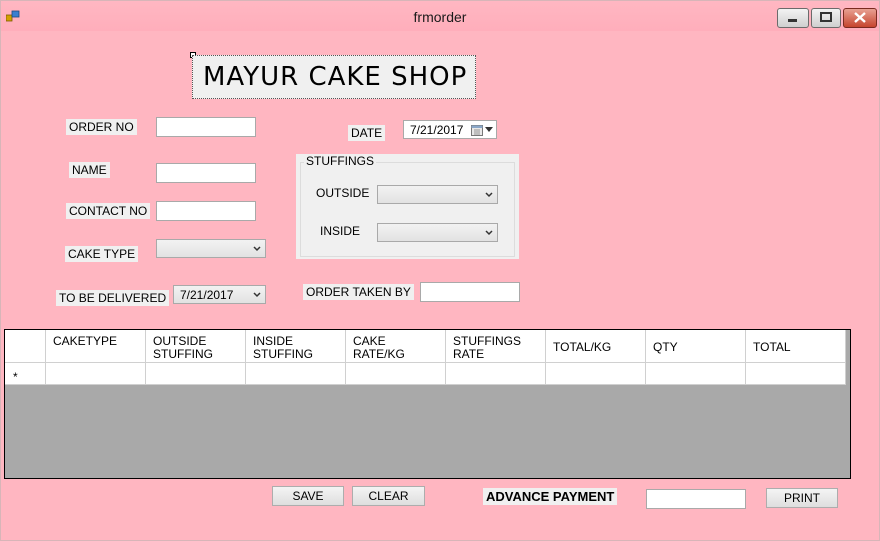 The width and height of the screenshot is (880, 541). Describe the element at coordinates (211, 248) in the screenshot. I see `cake-type-select` at that location.